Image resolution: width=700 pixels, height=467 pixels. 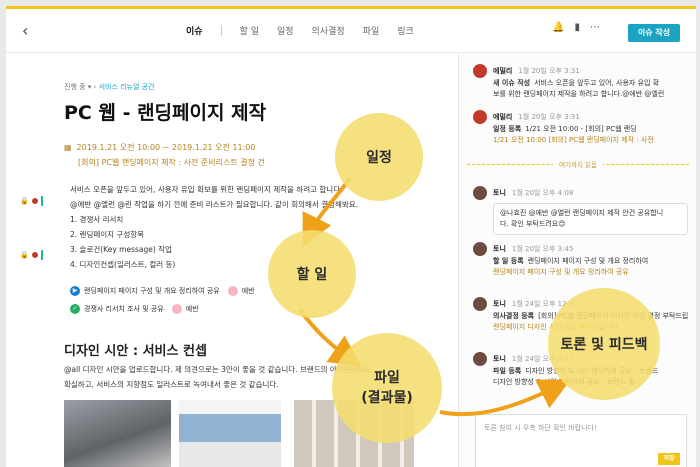 I want to click on check-icon: ✓, so click(x=75, y=309).